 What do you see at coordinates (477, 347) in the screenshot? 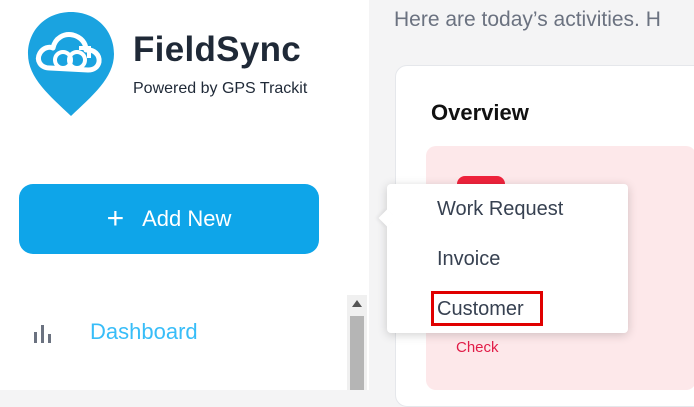
I see `check-link: Check` at bounding box center [477, 347].